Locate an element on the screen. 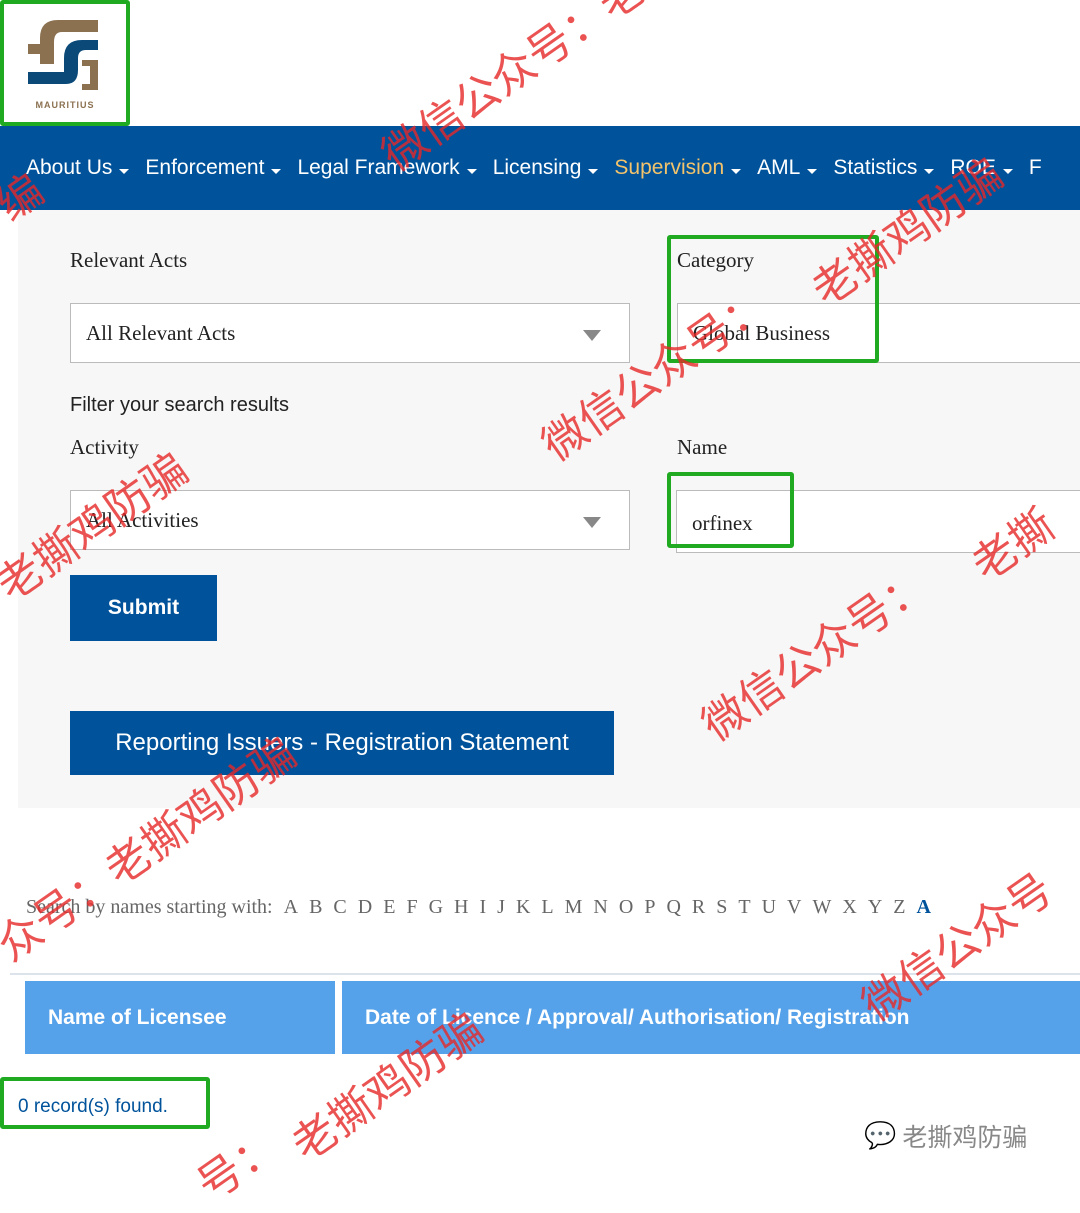 This screenshot has height=1213, width=1080. letter-link: F is located at coordinates (411, 907).